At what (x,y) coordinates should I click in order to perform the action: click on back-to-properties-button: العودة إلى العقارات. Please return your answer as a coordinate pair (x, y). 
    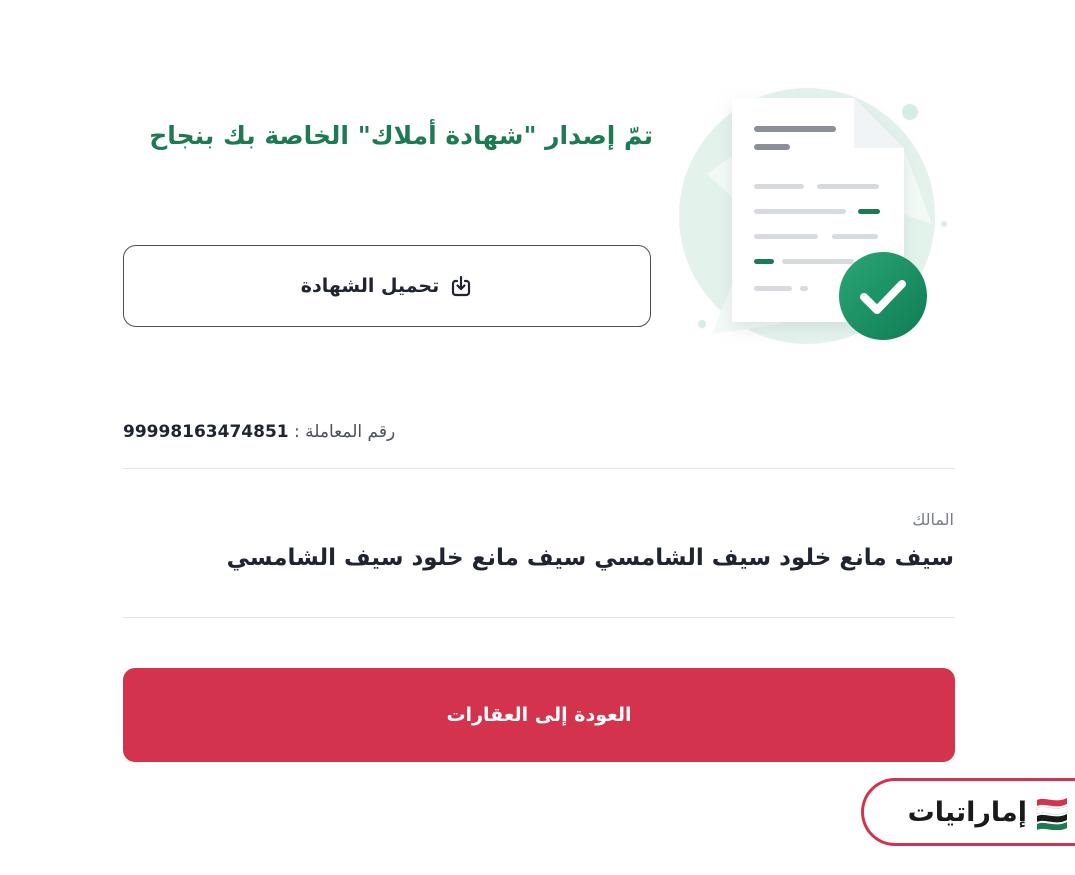
    Looking at the image, I should click on (539, 715).